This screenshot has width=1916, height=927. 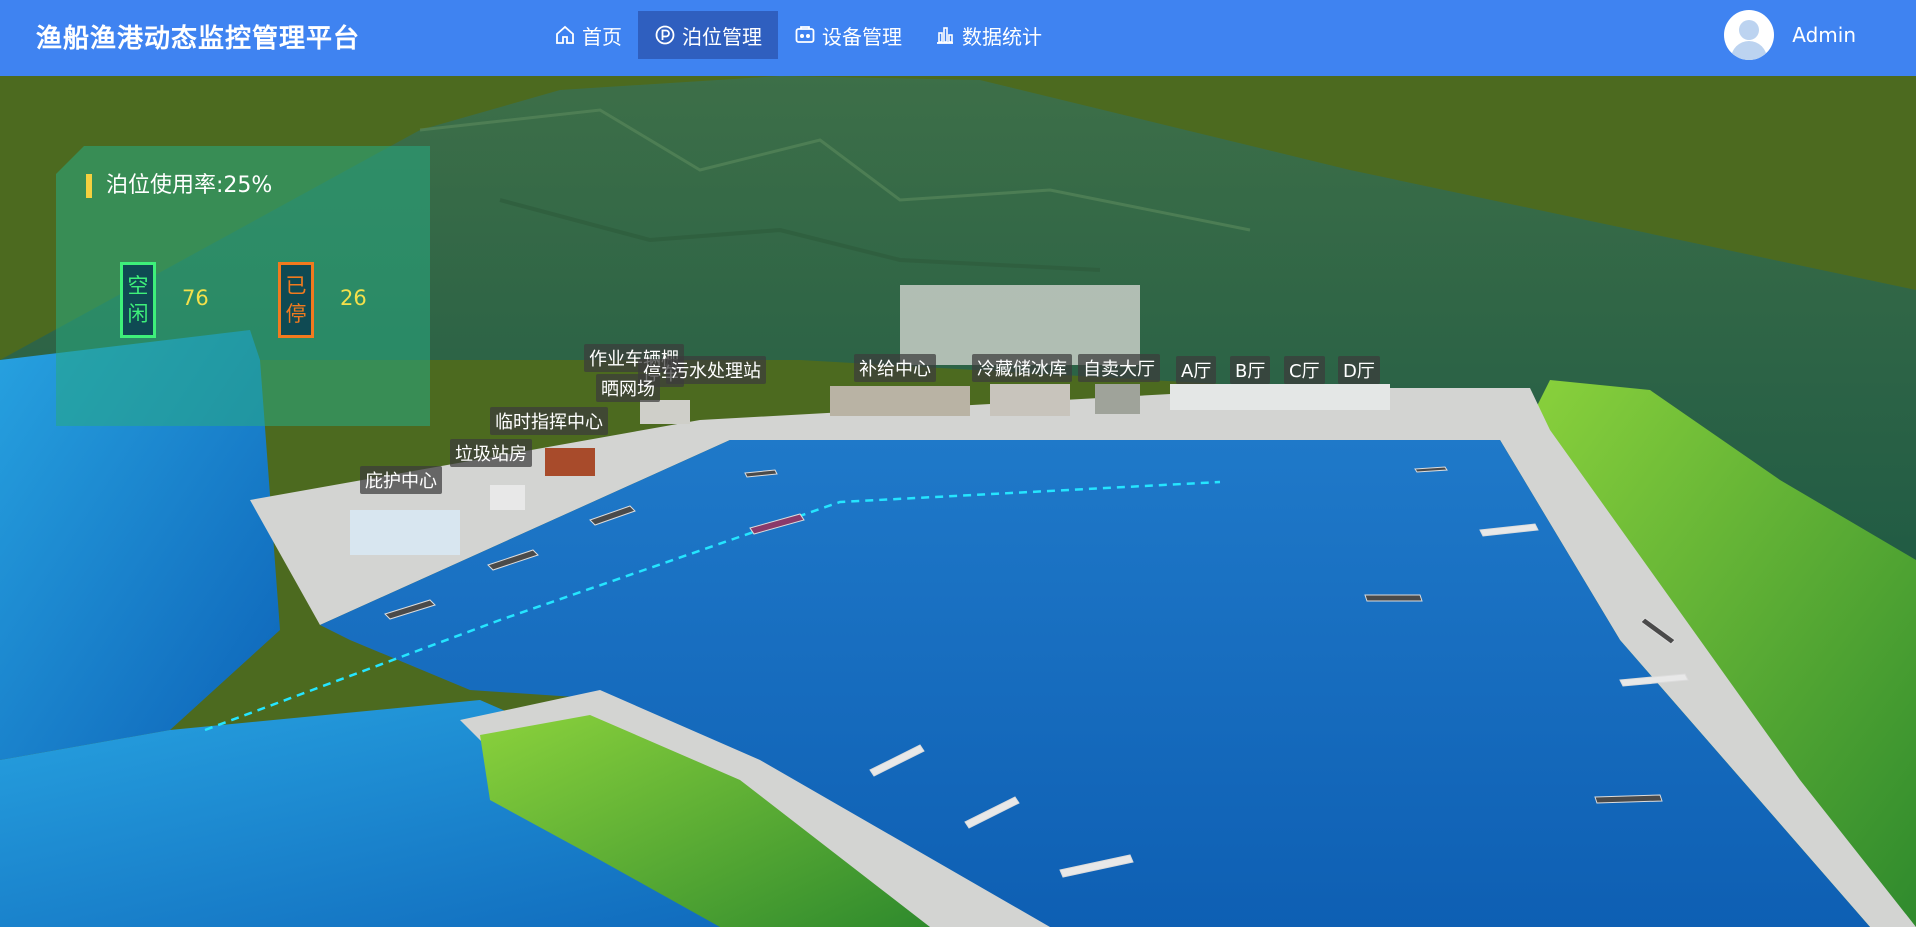 What do you see at coordinates (138, 314) in the screenshot?
I see `free-label-char-2: 闲` at bounding box center [138, 314].